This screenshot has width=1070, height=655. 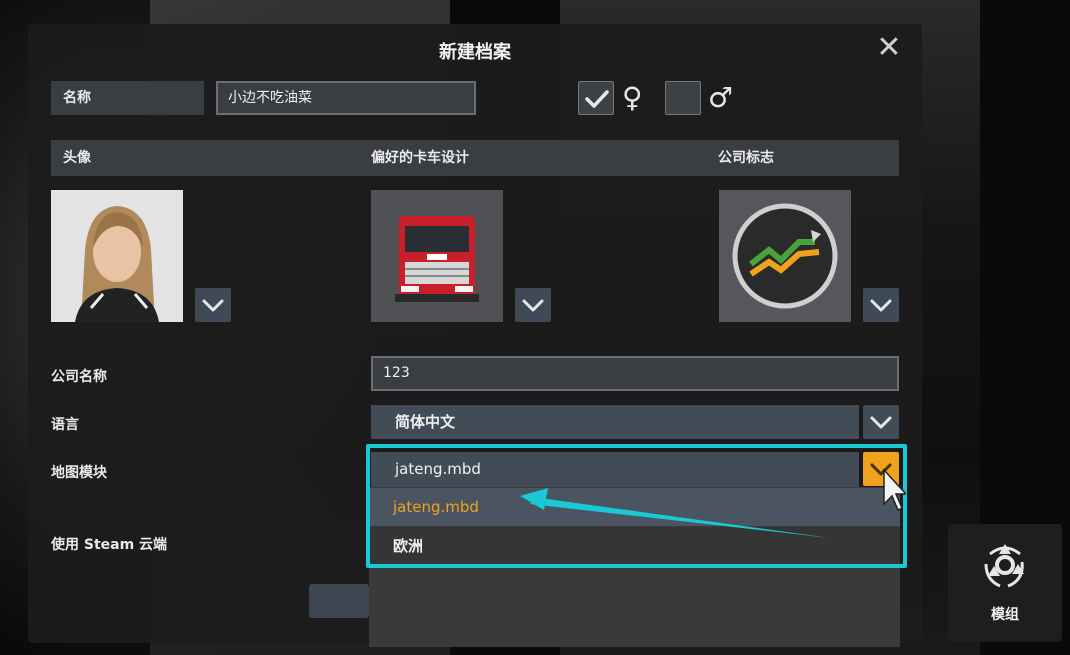 What do you see at coordinates (675, 513) in the screenshot?
I see `annotation-arrow` at bounding box center [675, 513].